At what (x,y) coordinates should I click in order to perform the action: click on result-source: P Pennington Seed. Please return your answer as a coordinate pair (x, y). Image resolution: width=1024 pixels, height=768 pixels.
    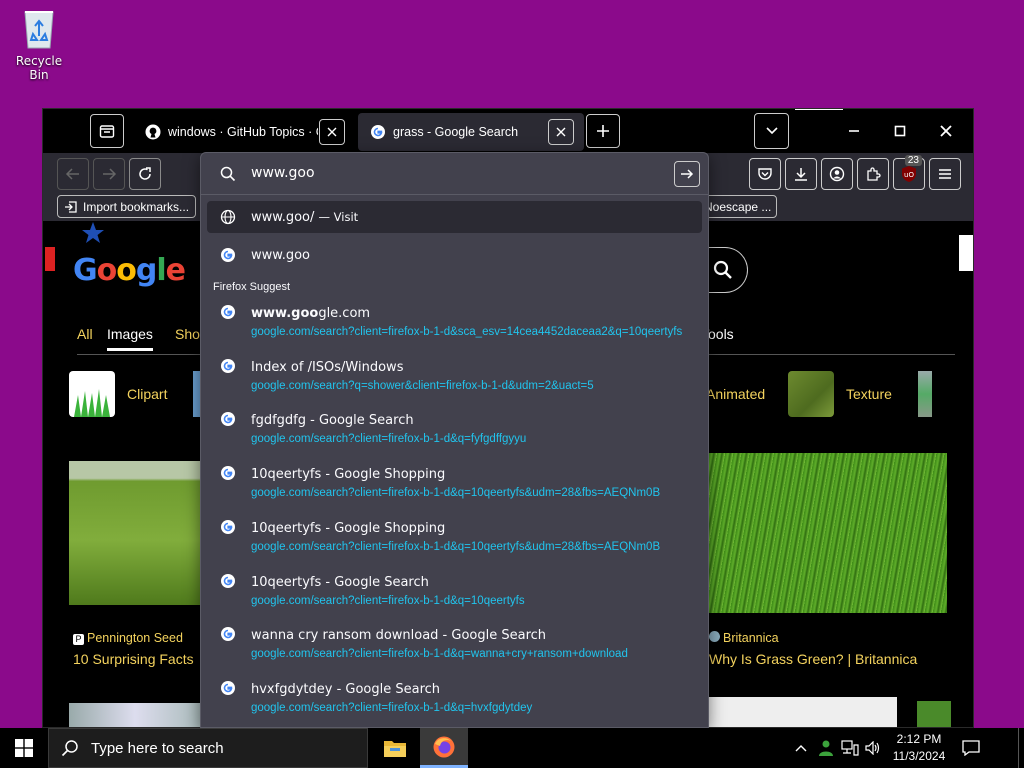
    Looking at the image, I should click on (128, 638).